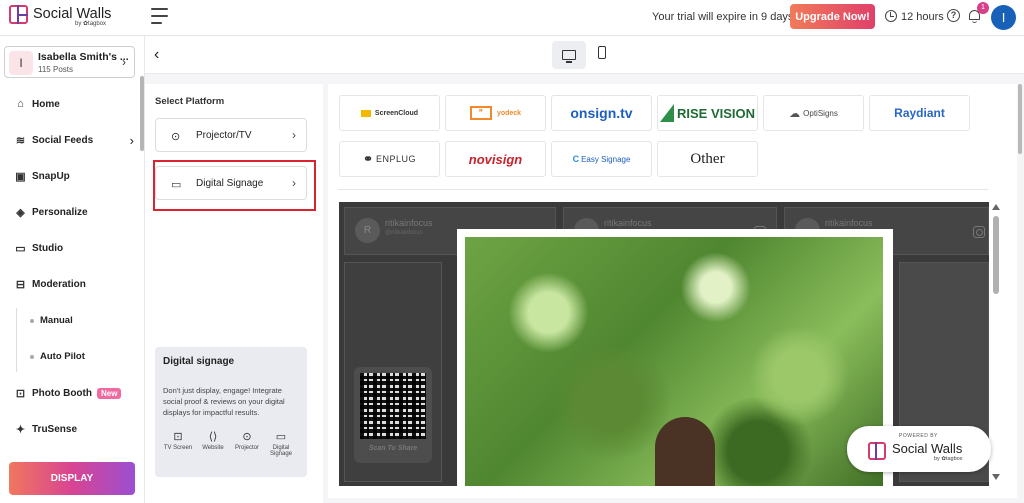 The width and height of the screenshot is (1024, 503). What do you see at coordinates (480, 113) in the screenshot?
I see `yodeck-logo-icon: ❞` at bounding box center [480, 113].